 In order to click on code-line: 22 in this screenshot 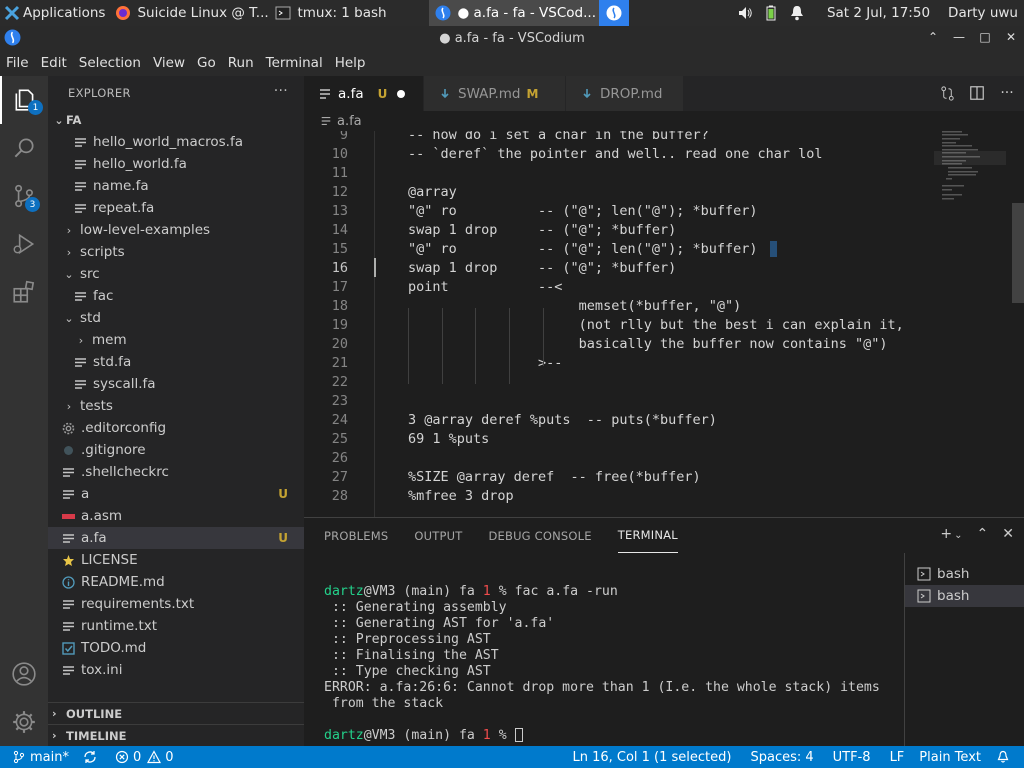, I will do `click(619, 381)`.